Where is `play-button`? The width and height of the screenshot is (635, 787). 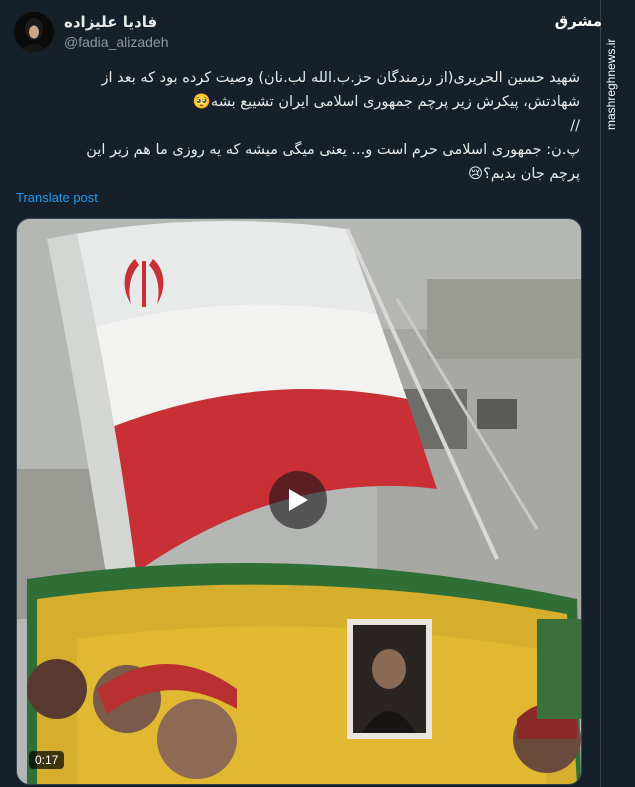
play-button is located at coordinates (298, 500).